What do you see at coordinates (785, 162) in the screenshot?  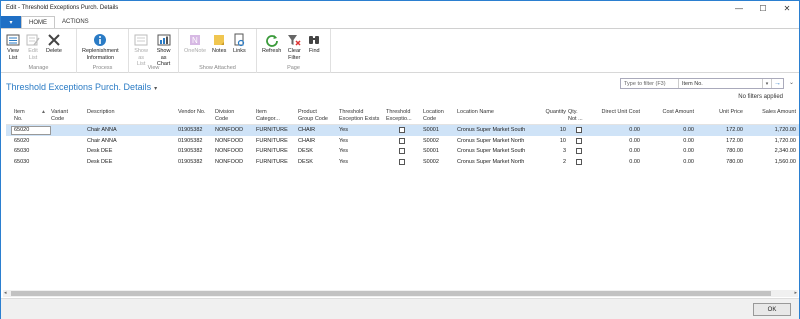 I see `cell-sales-amount: 1,560.00` at bounding box center [785, 162].